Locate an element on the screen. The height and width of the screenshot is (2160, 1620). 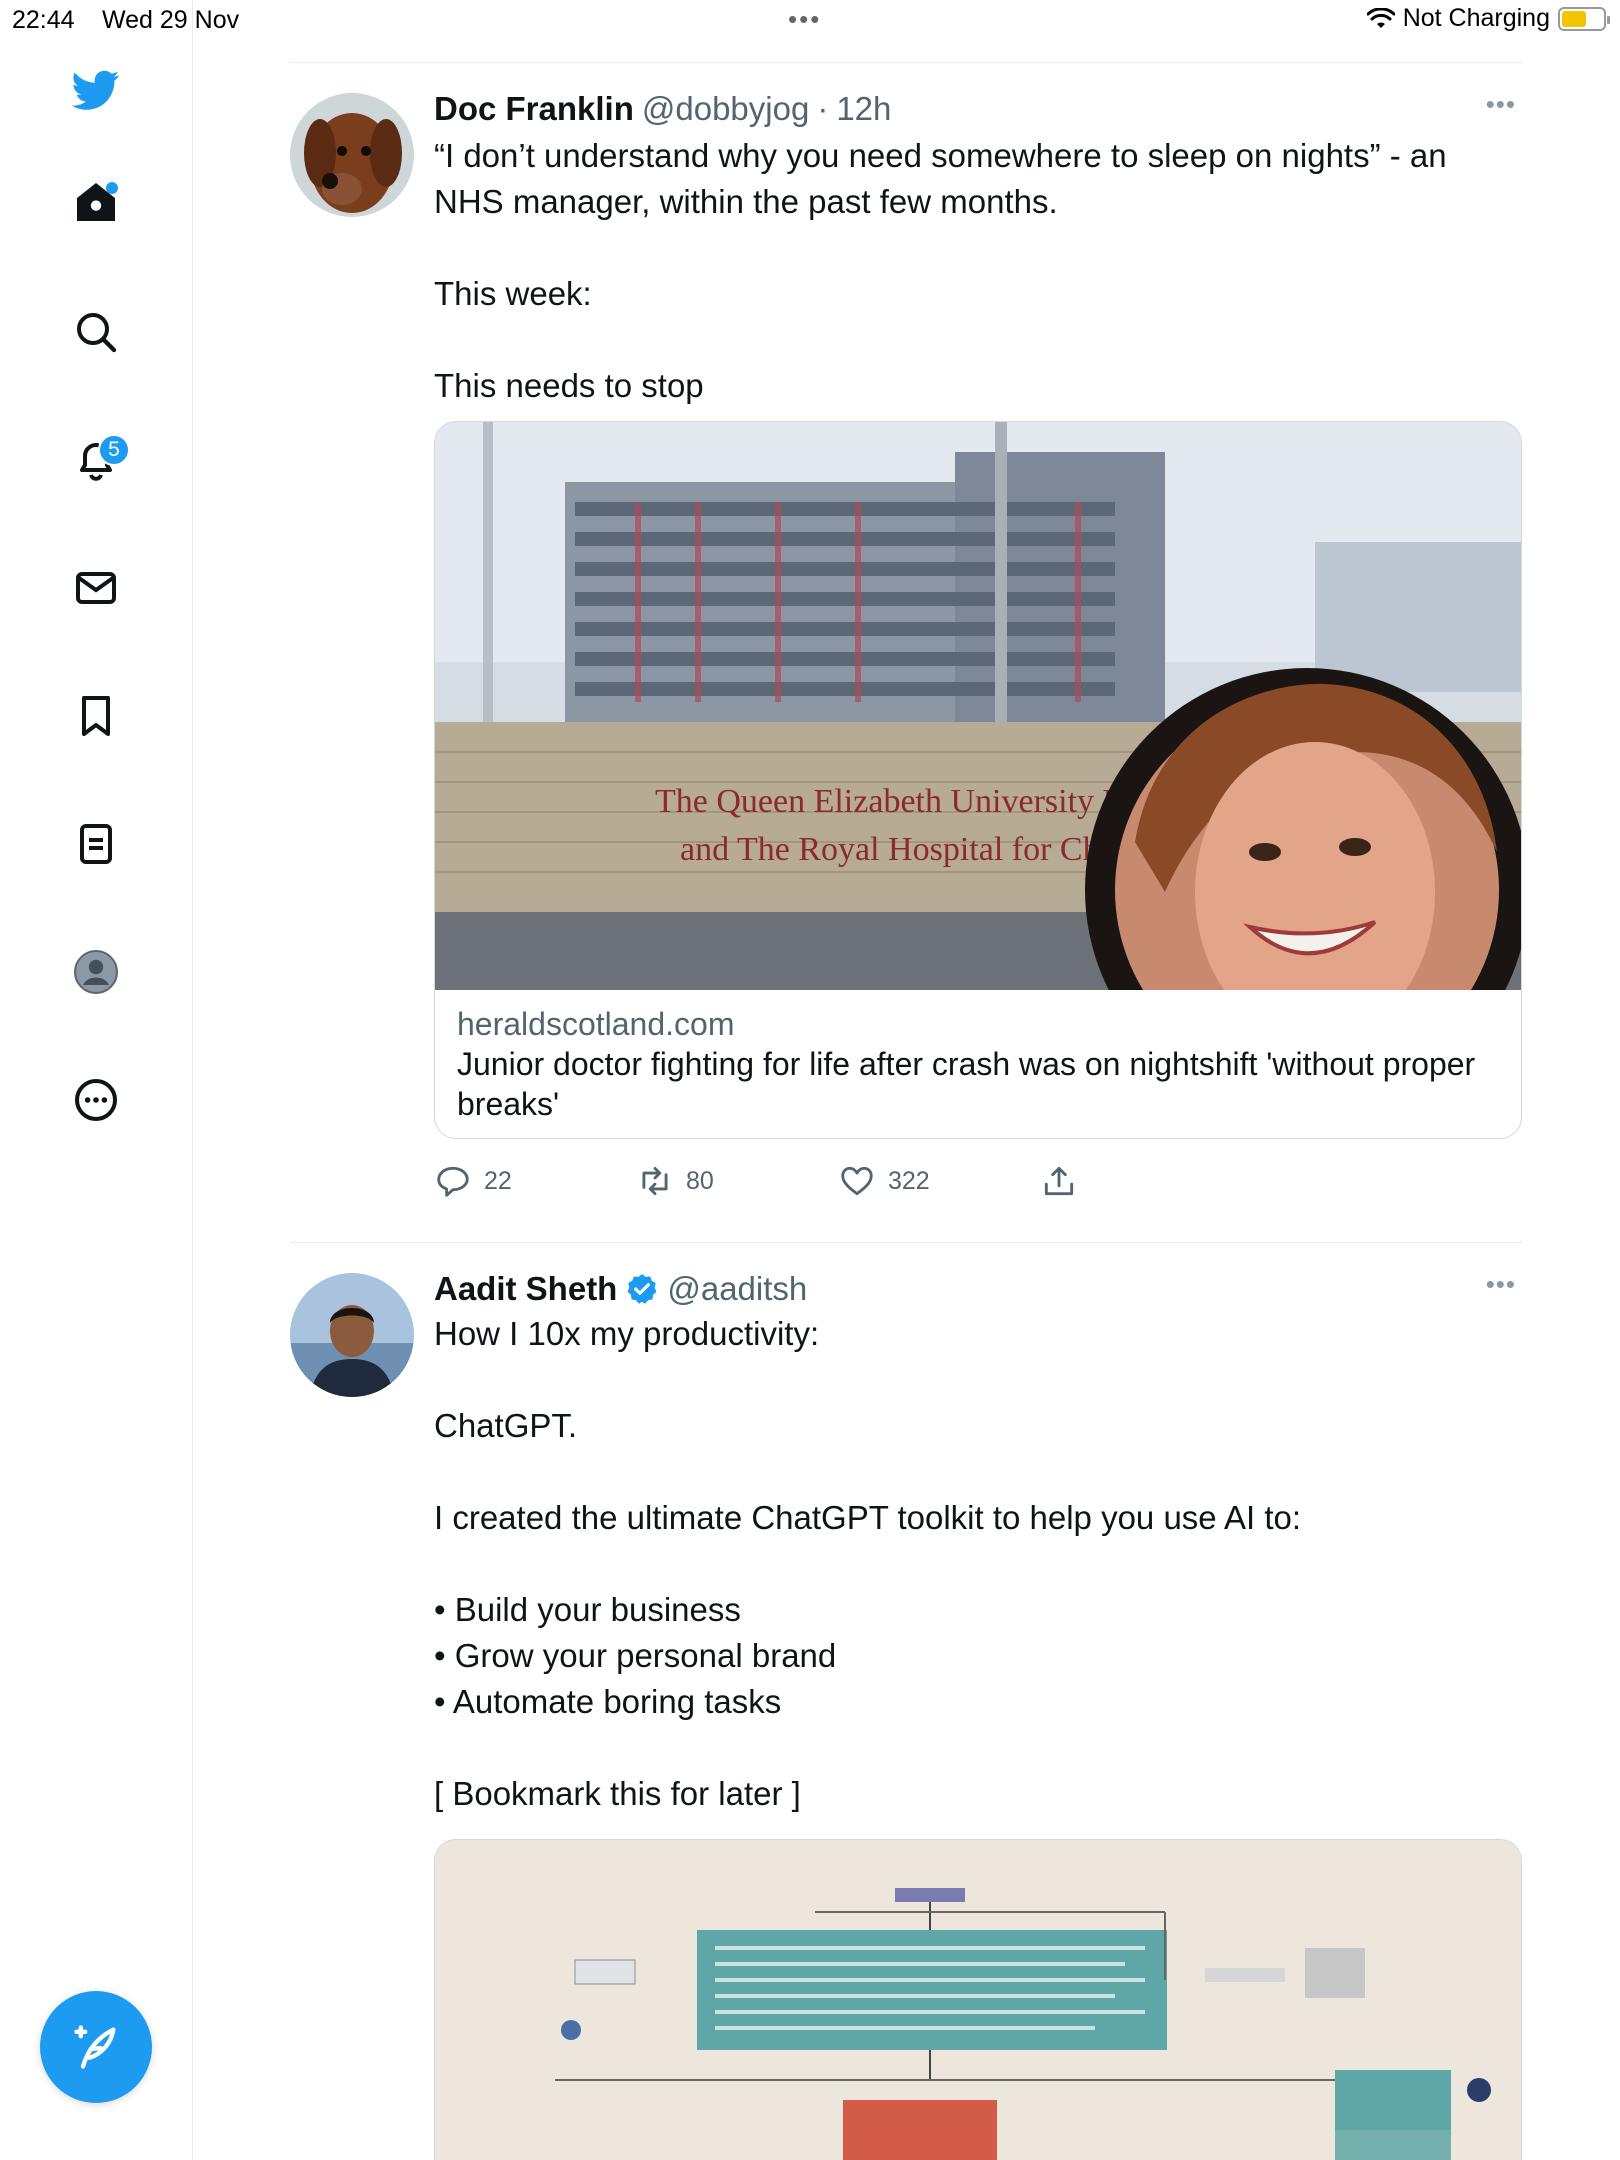
compose-tweet-button is located at coordinates (96, 2047).